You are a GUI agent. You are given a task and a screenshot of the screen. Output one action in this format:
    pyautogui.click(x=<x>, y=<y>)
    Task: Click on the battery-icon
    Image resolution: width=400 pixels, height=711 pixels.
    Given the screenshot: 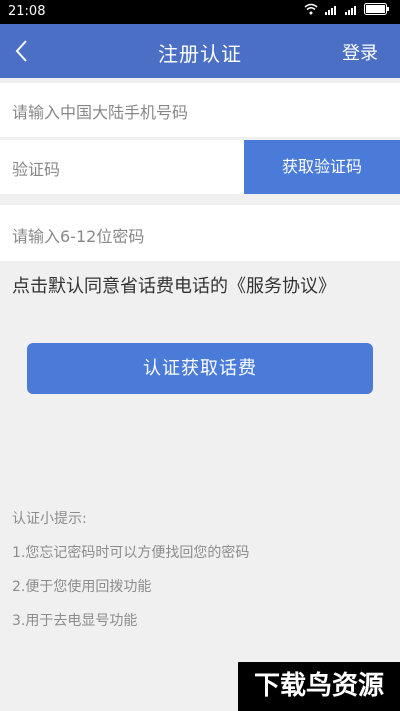 What is the action you would take?
    pyautogui.click(x=376, y=9)
    